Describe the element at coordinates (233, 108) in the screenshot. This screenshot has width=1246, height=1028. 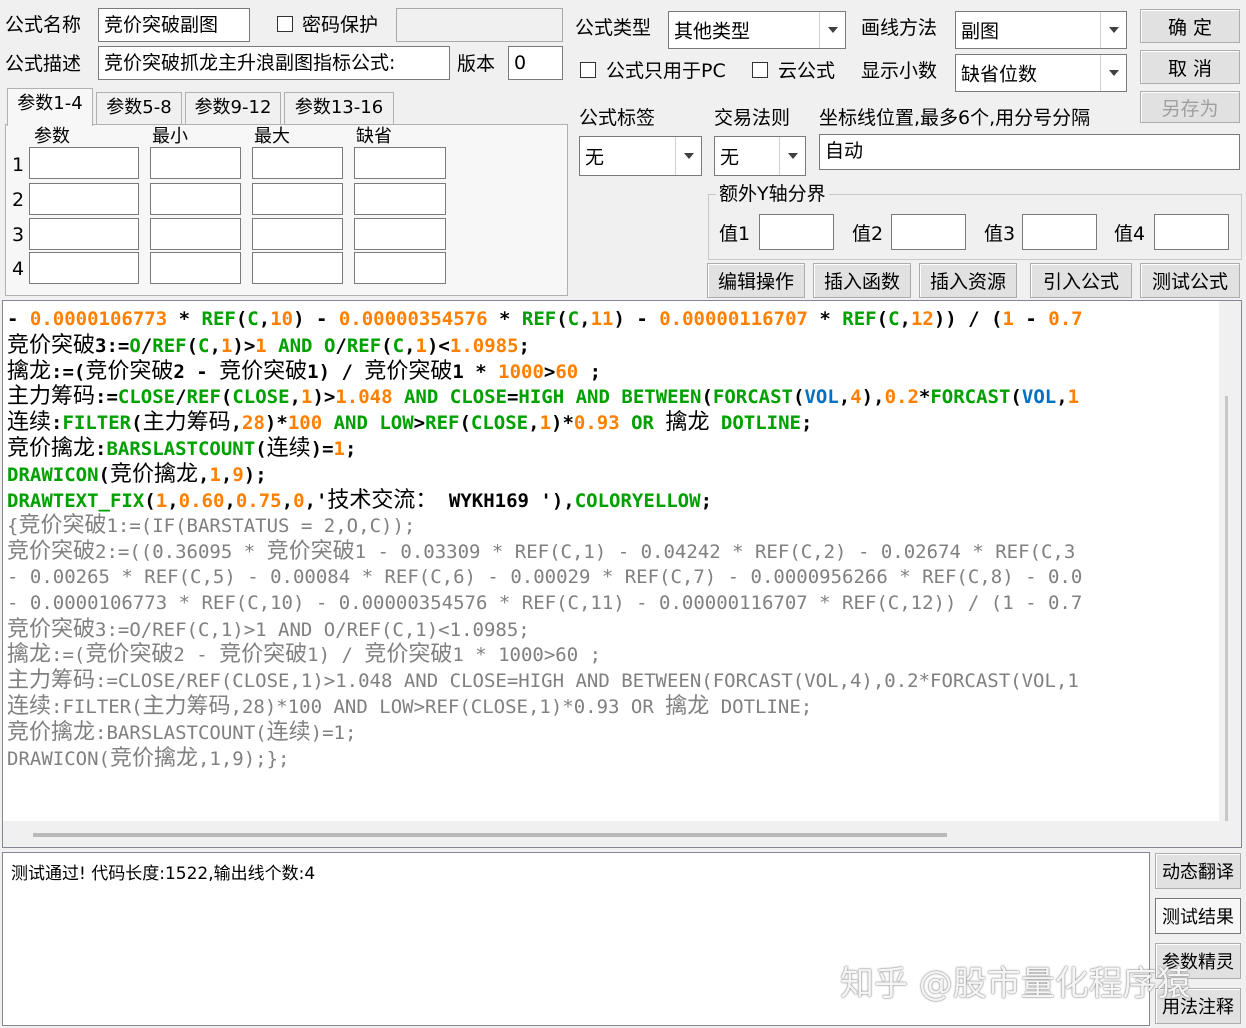
I see `tab-params-9-12: 参数9-12` at that location.